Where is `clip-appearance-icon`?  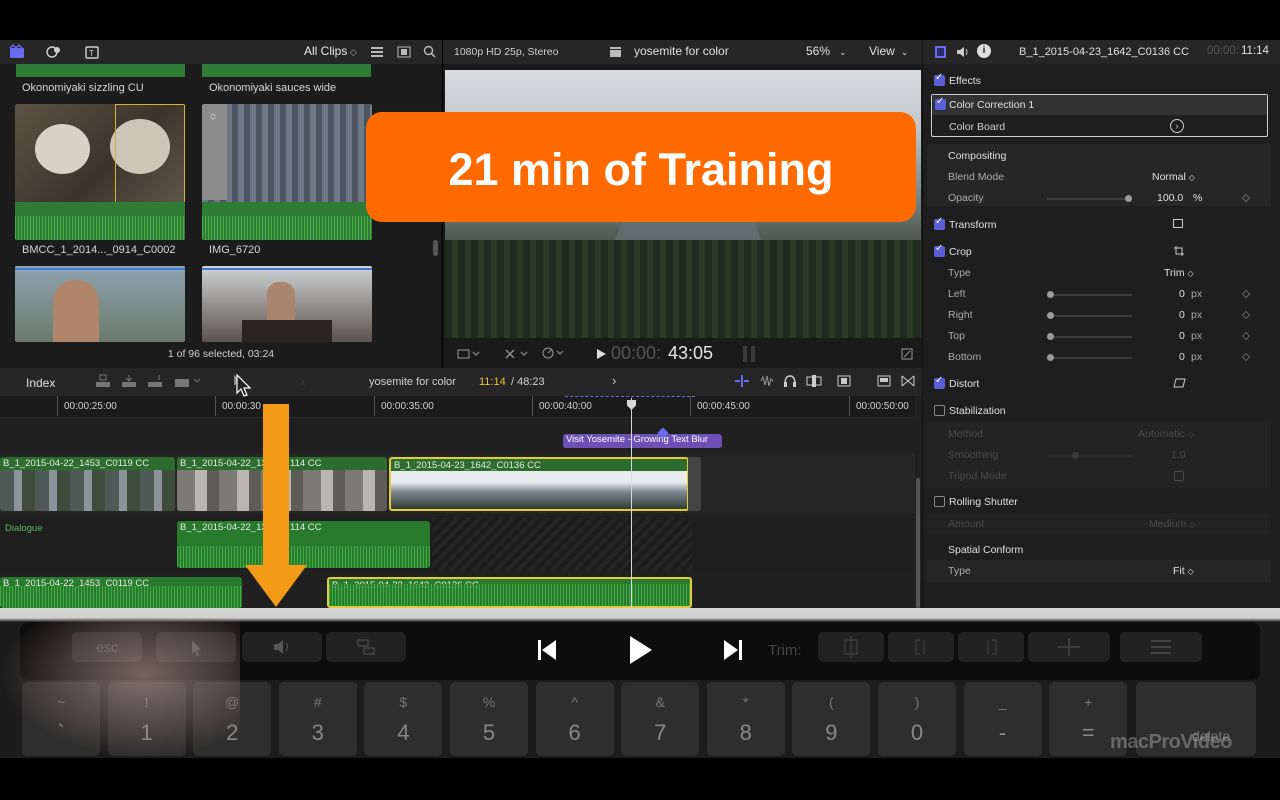
clip-appearance-icon is located at coordinates (844, 381).